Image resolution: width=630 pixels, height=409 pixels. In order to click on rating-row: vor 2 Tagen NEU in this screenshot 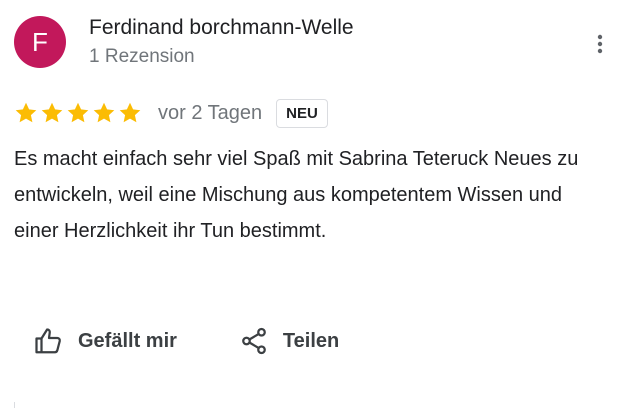, I will do `click(171, 113)`.